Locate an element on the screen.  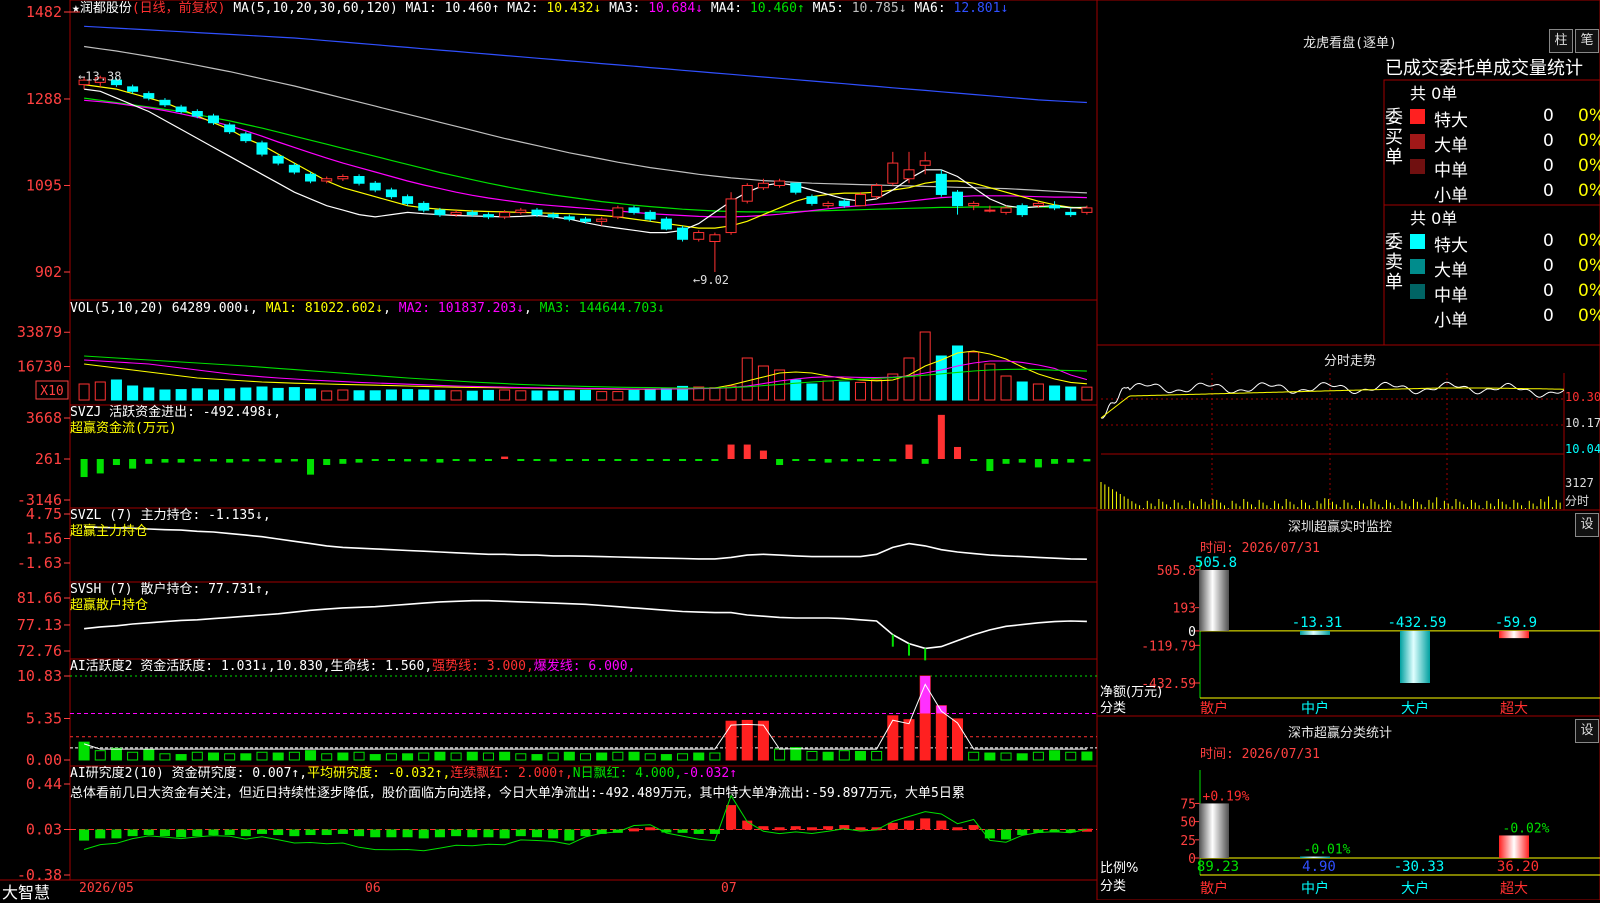
ma-value: 10.684↓ is located at coordinates (675, 8).